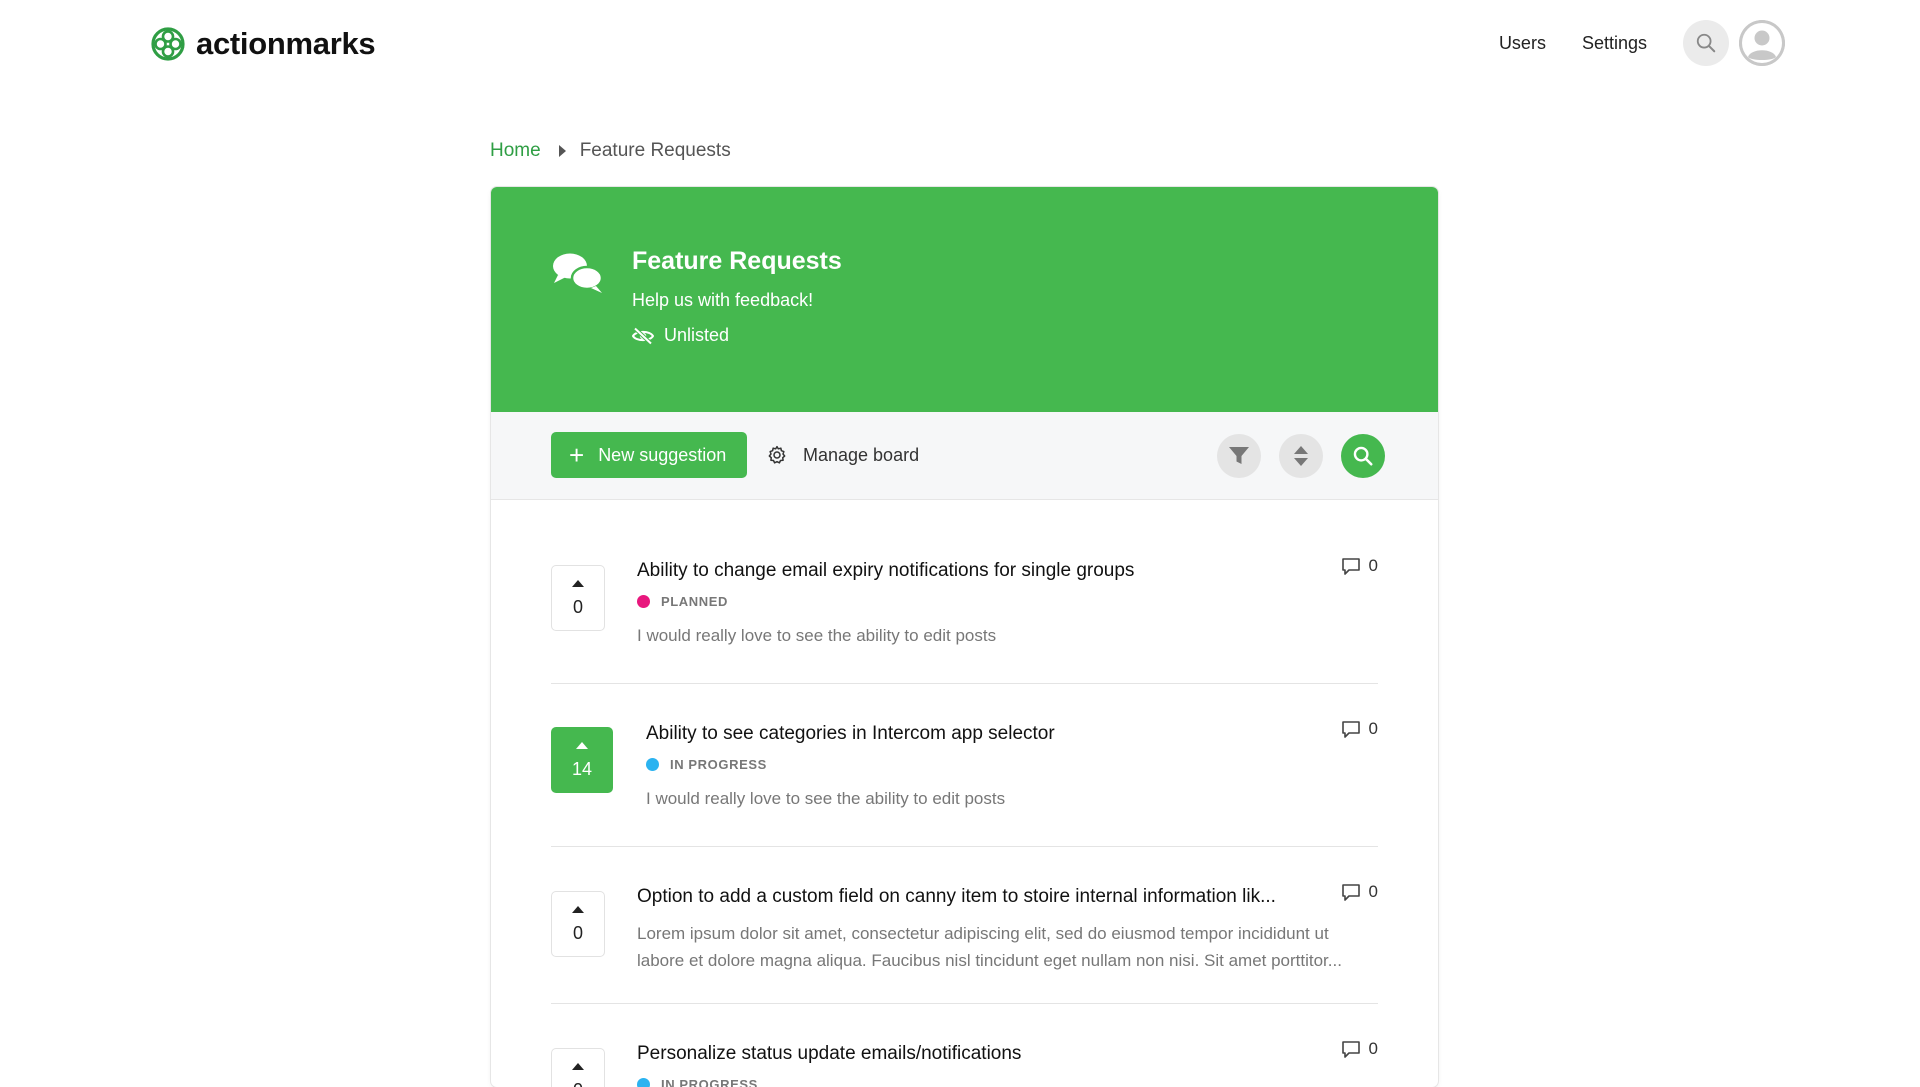 The width and height of the screenshot is (1920, 1087). I want to click on breadcrumb-separator-icon, so click(562, 151).